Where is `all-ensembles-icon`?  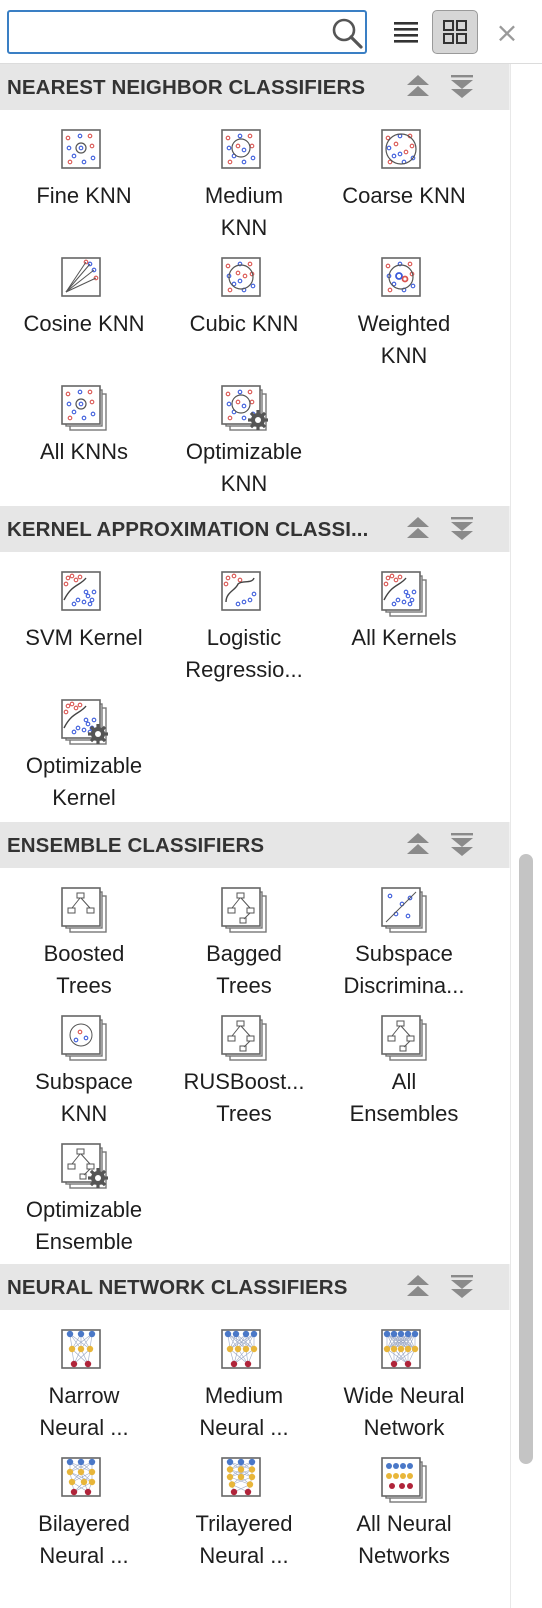 all-ensembles-icon is located at coordinates (404, 1038).